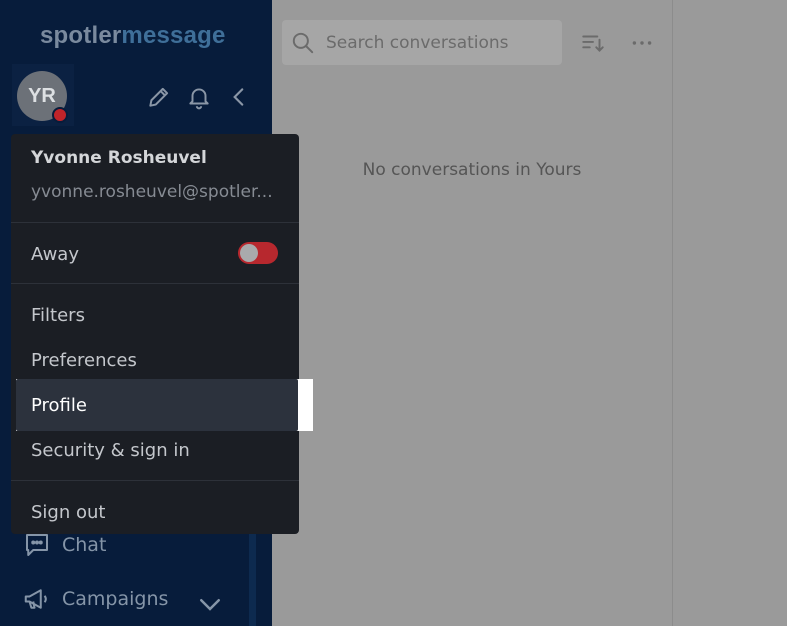 This screenshot has width=787, height=626. What do you see at coordinates (43, 95) in the screenshot?
I see `avatar-button: YR` at bounding box center [43, 95].